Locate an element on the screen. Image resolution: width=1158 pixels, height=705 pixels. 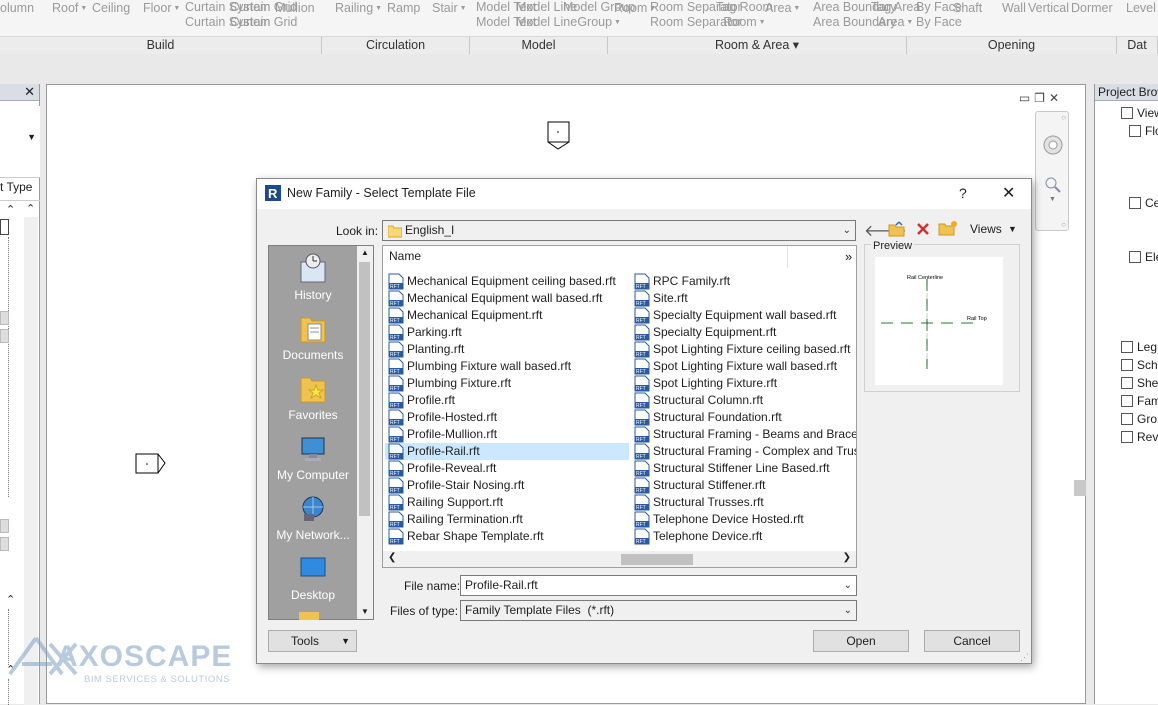
file-item: RFT Profile-Mullion.rft is located at coordinates (507, 434).